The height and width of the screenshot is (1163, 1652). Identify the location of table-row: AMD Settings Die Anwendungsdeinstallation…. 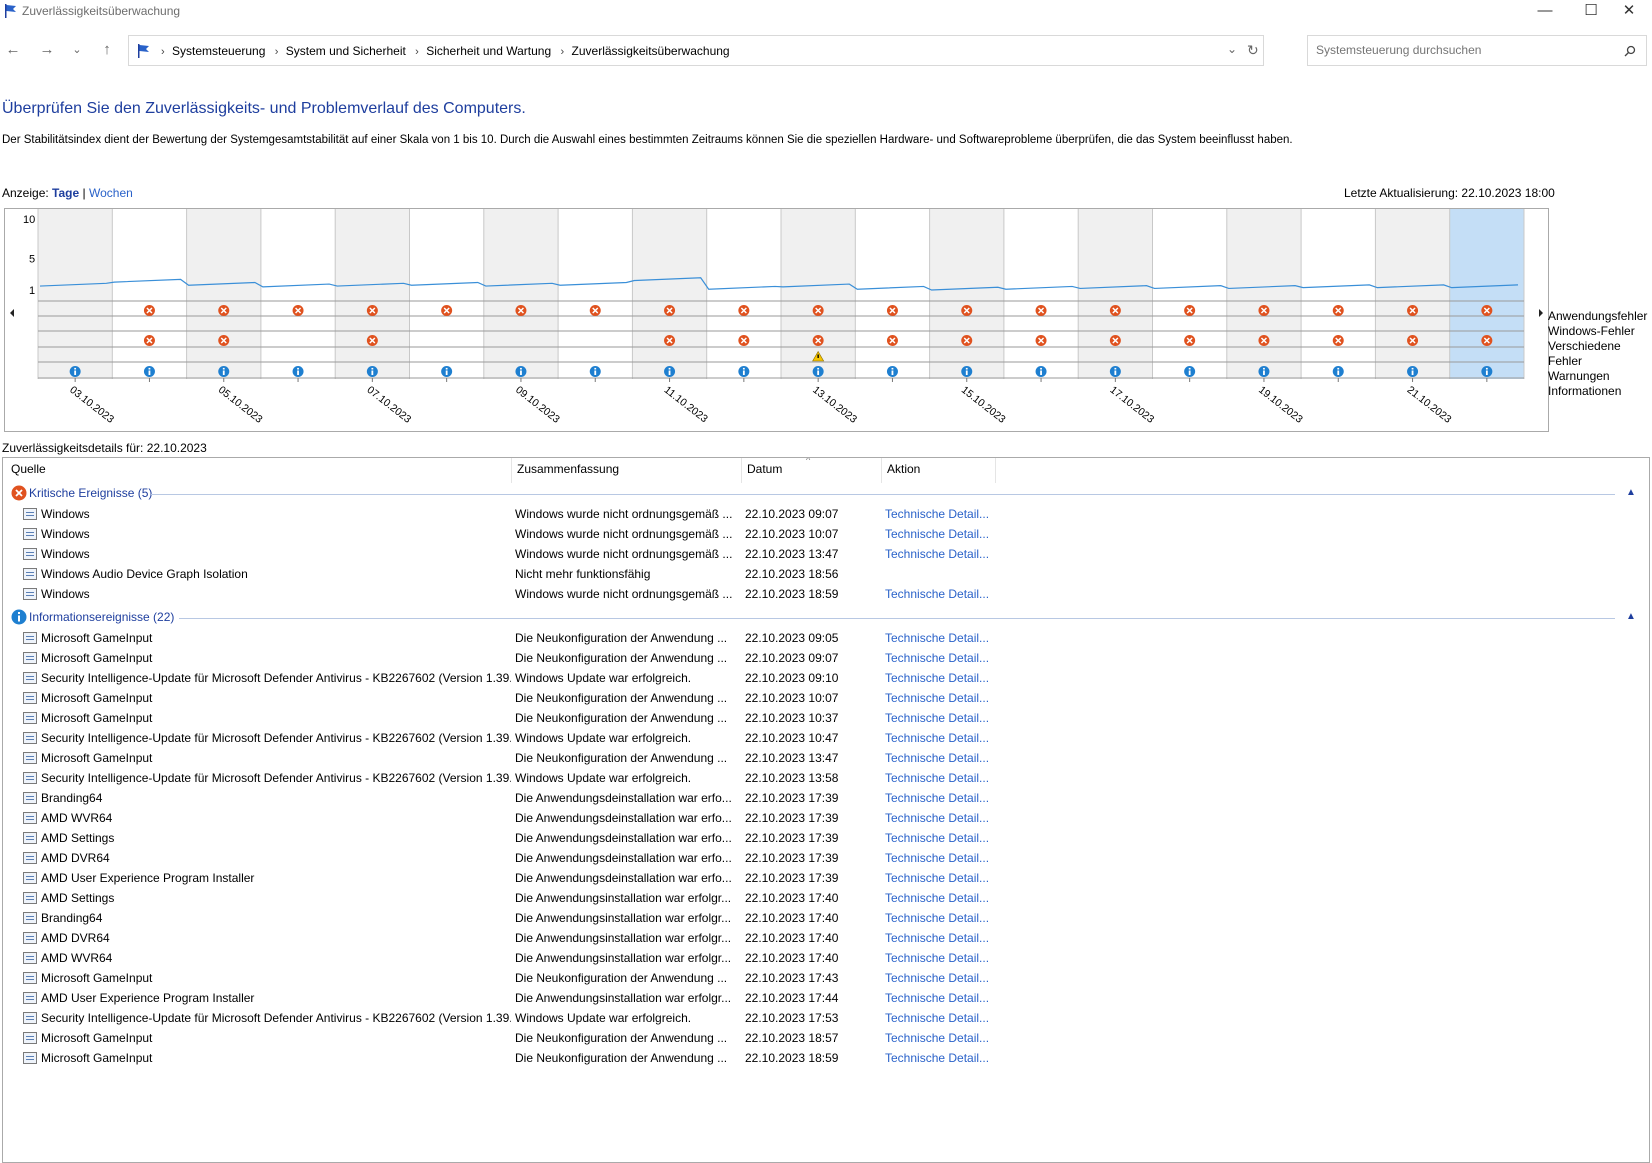
(823, 839).